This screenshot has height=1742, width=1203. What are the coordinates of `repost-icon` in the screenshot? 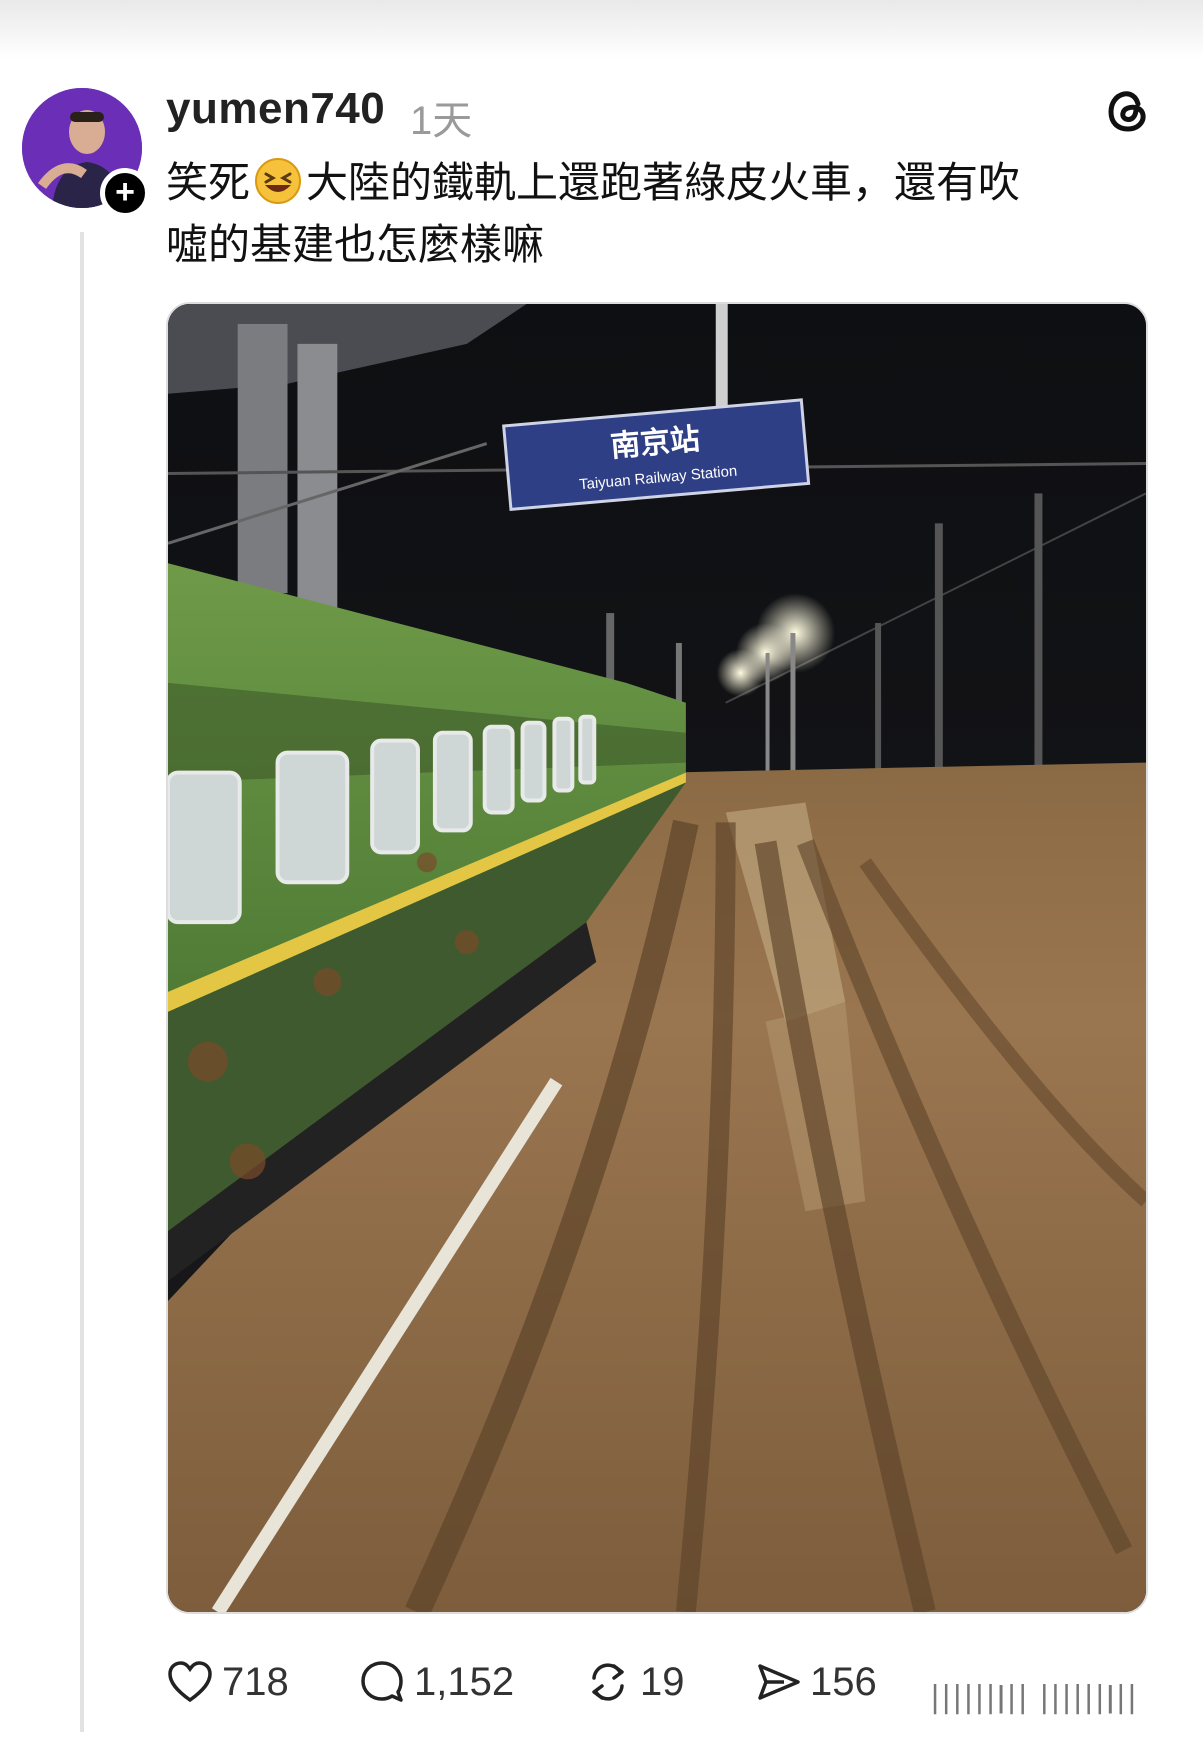 It's located at (608, 1682).